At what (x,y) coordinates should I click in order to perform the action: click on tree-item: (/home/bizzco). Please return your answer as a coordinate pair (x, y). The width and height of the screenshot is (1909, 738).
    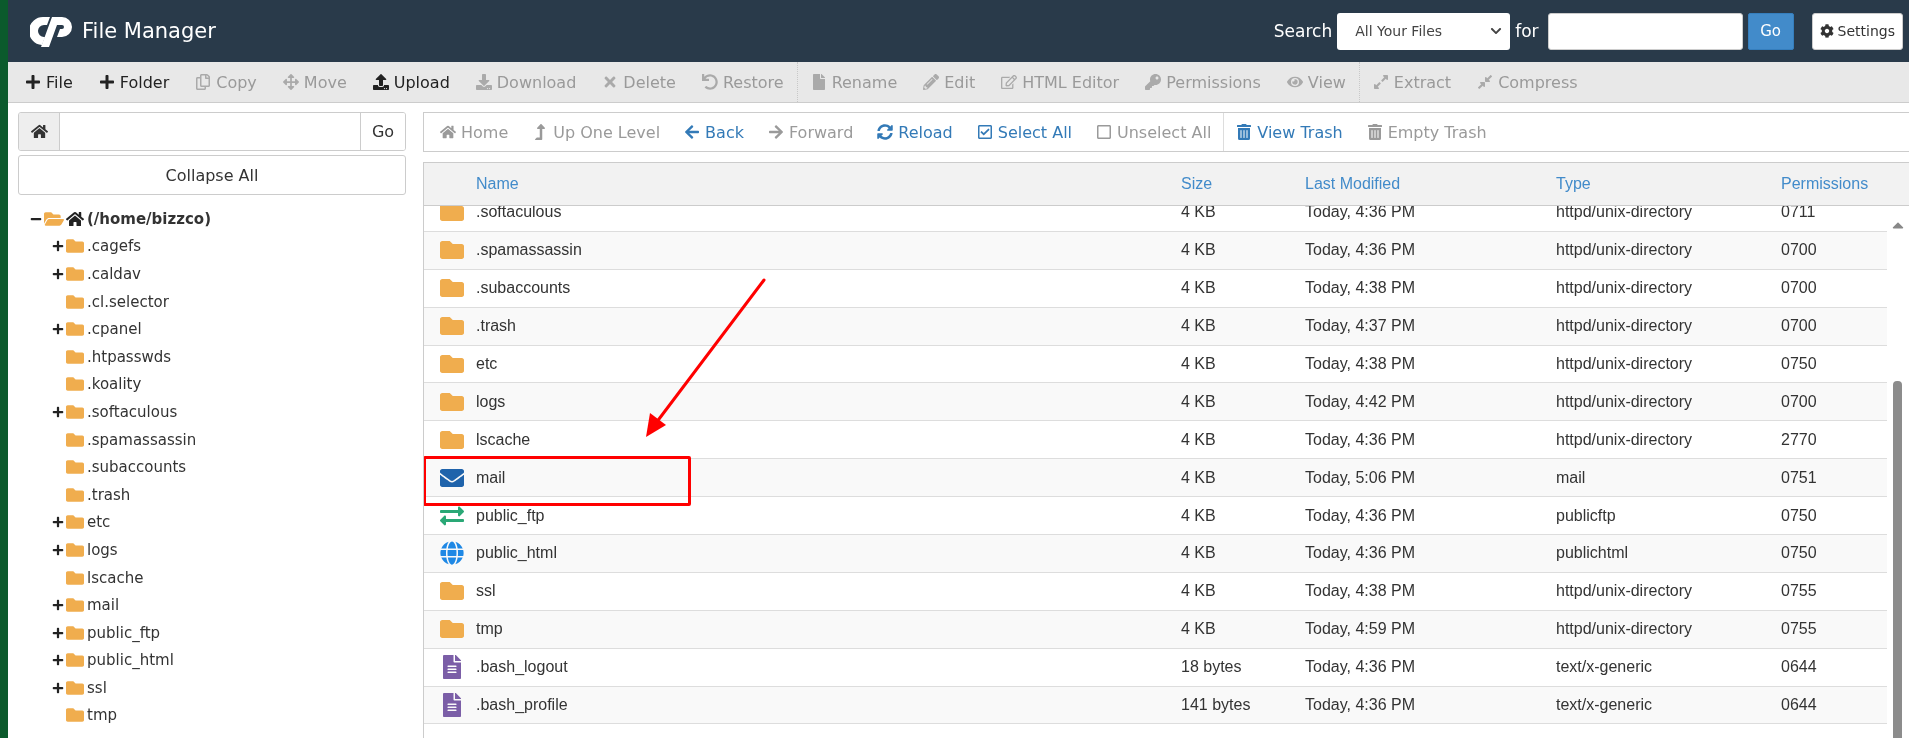
    Looking at the image, I should click on (149, 218).